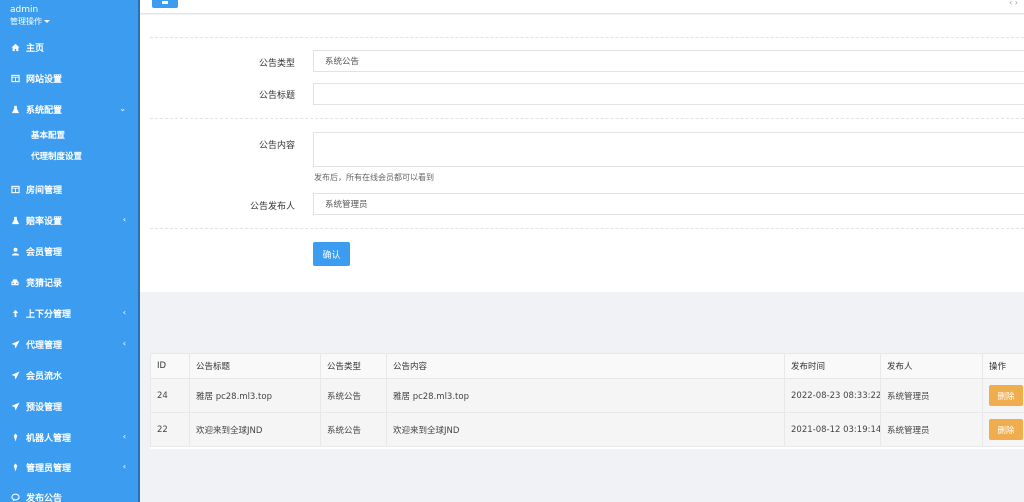 The width and height of the screenshot is (1024, 502). I want to click on sidebar-subitem-agent-settings: 代理制度设置, so click(56, 156).